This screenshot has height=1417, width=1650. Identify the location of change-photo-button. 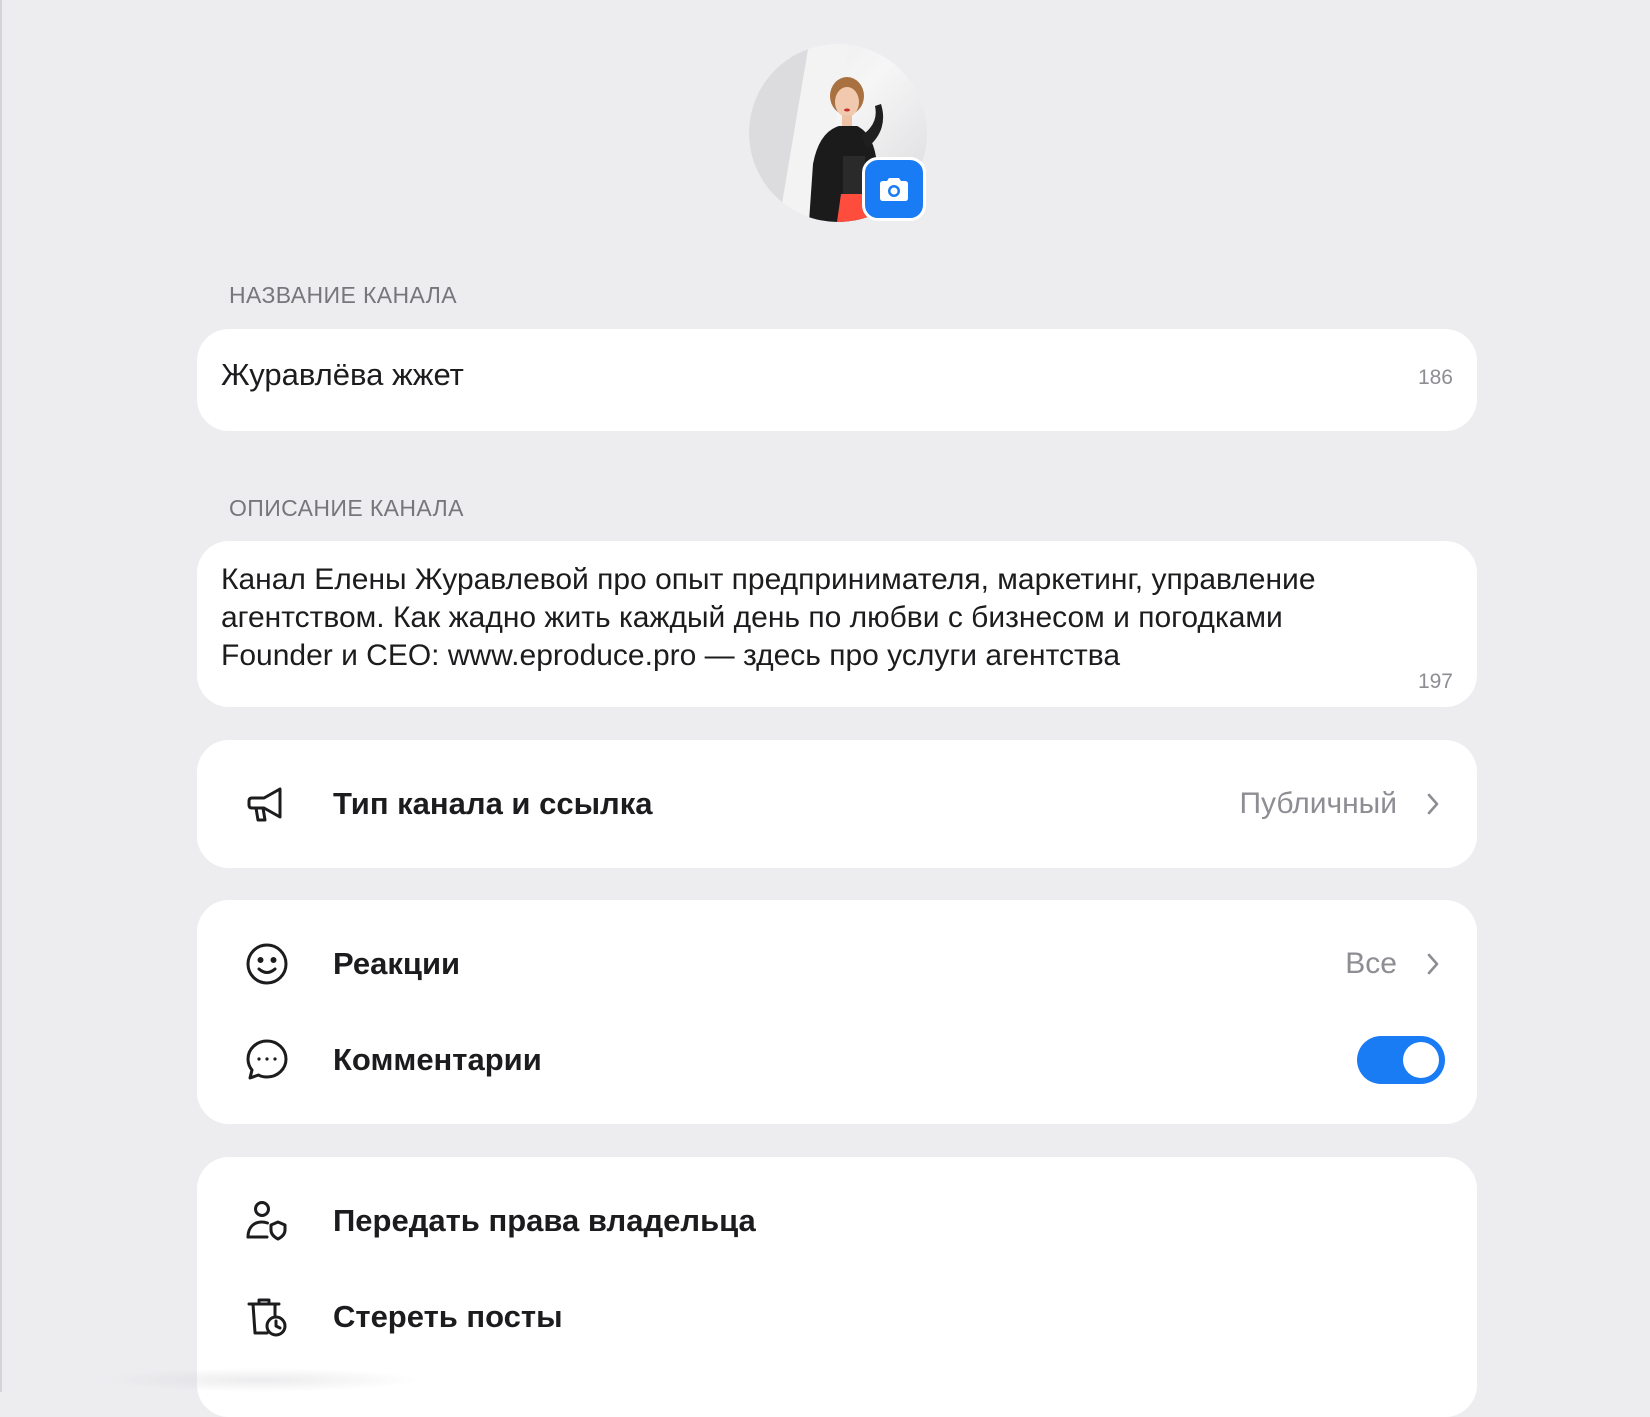
(894, 189).